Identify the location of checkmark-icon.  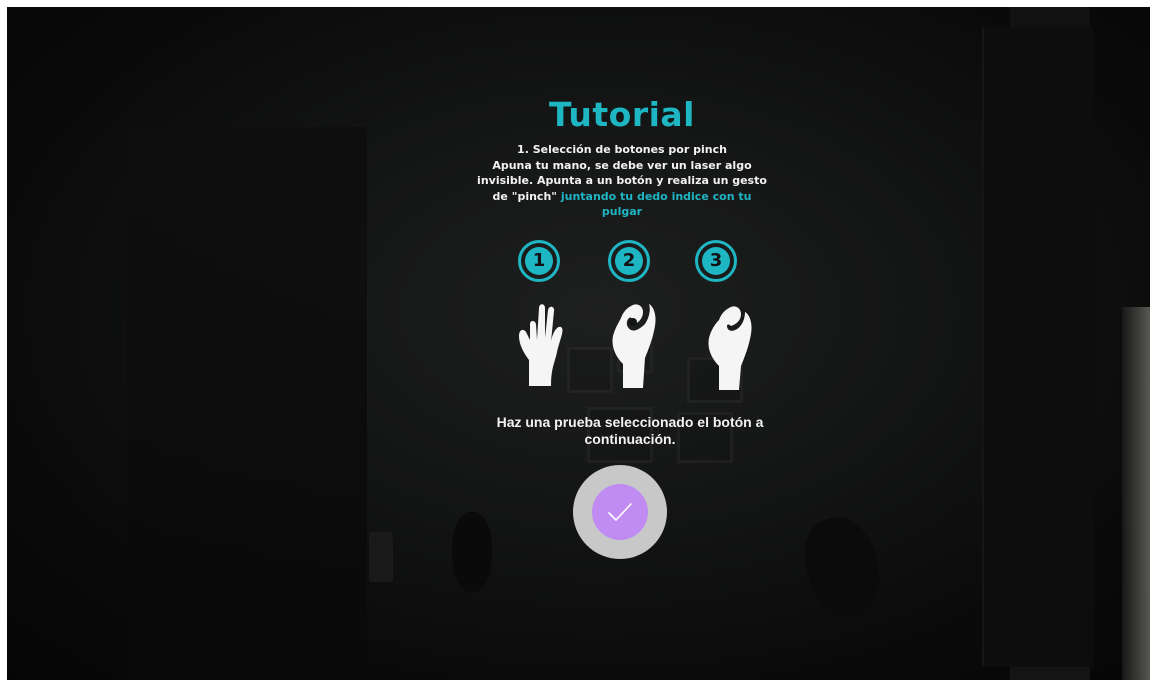
(620, 512).